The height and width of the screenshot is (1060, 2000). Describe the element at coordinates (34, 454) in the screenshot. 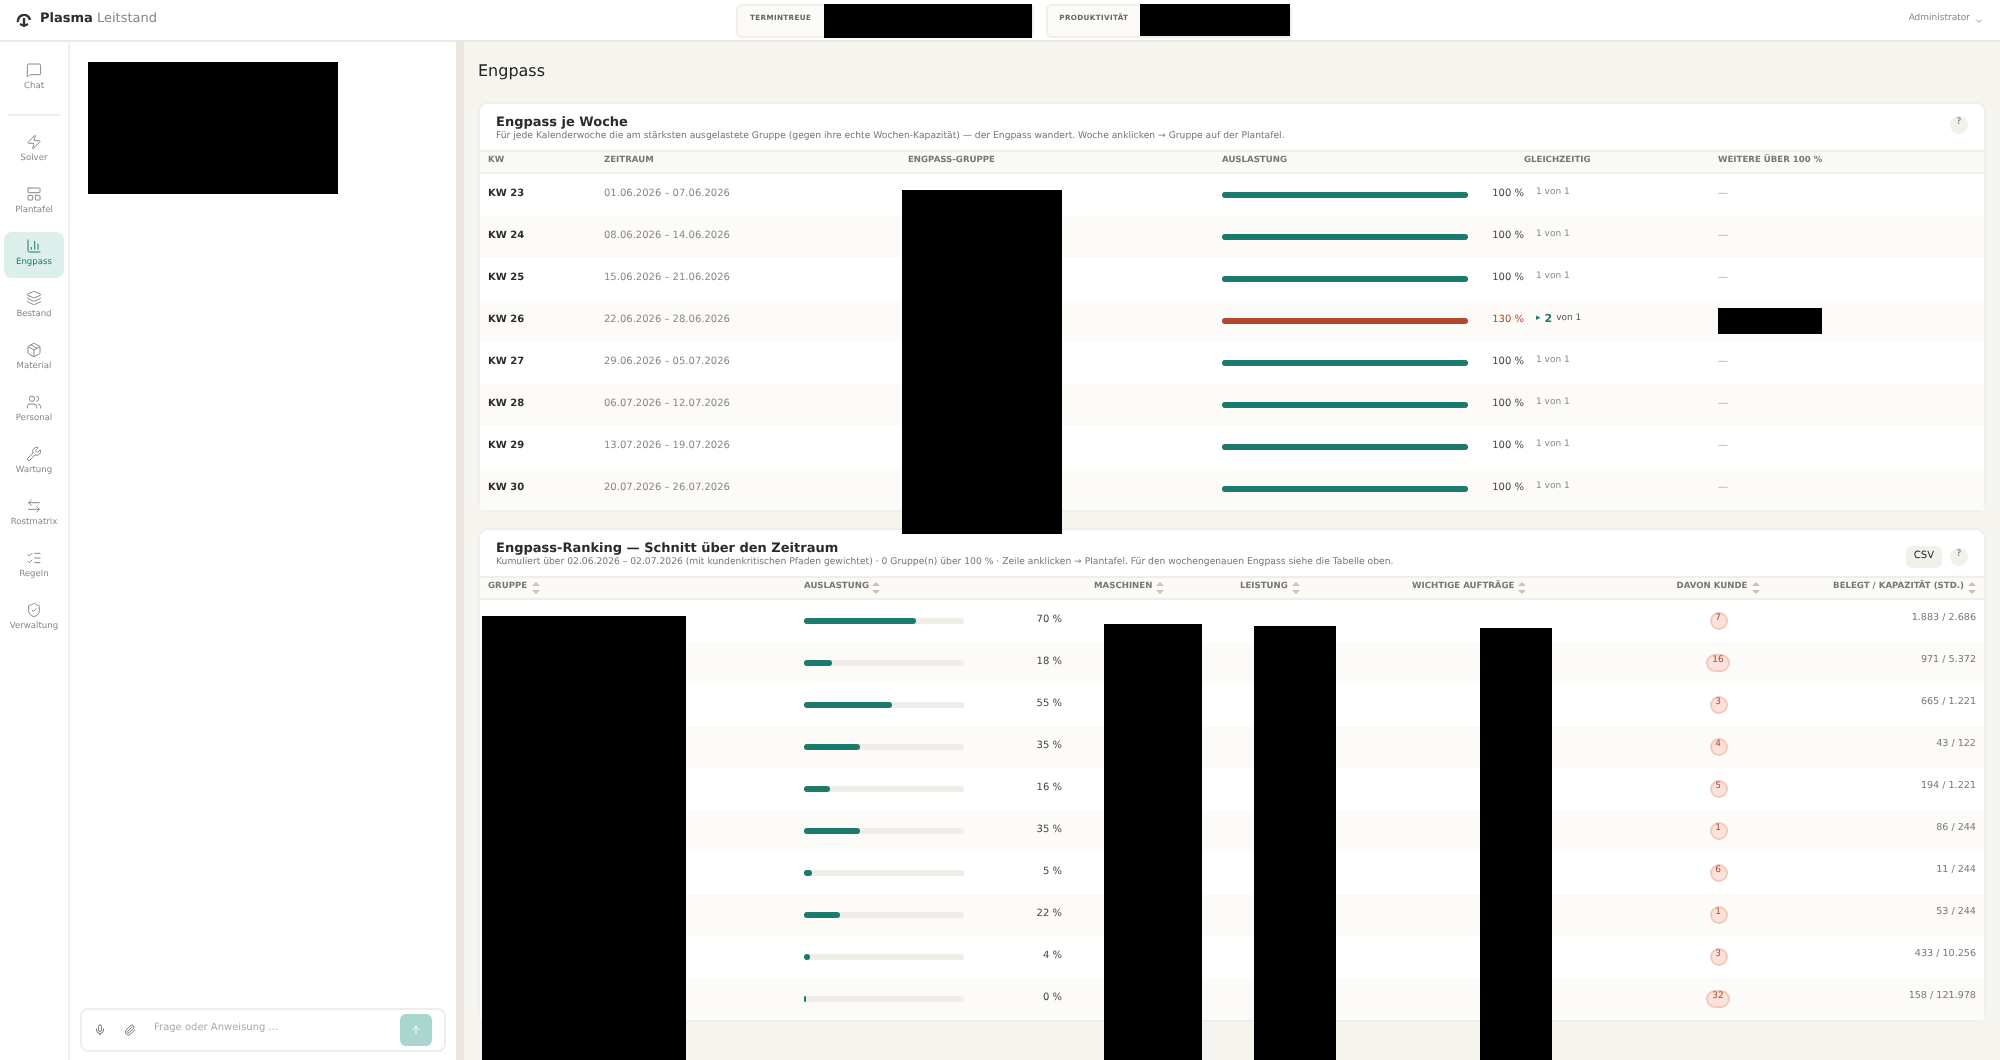

I see `wrench-icon` at that location.